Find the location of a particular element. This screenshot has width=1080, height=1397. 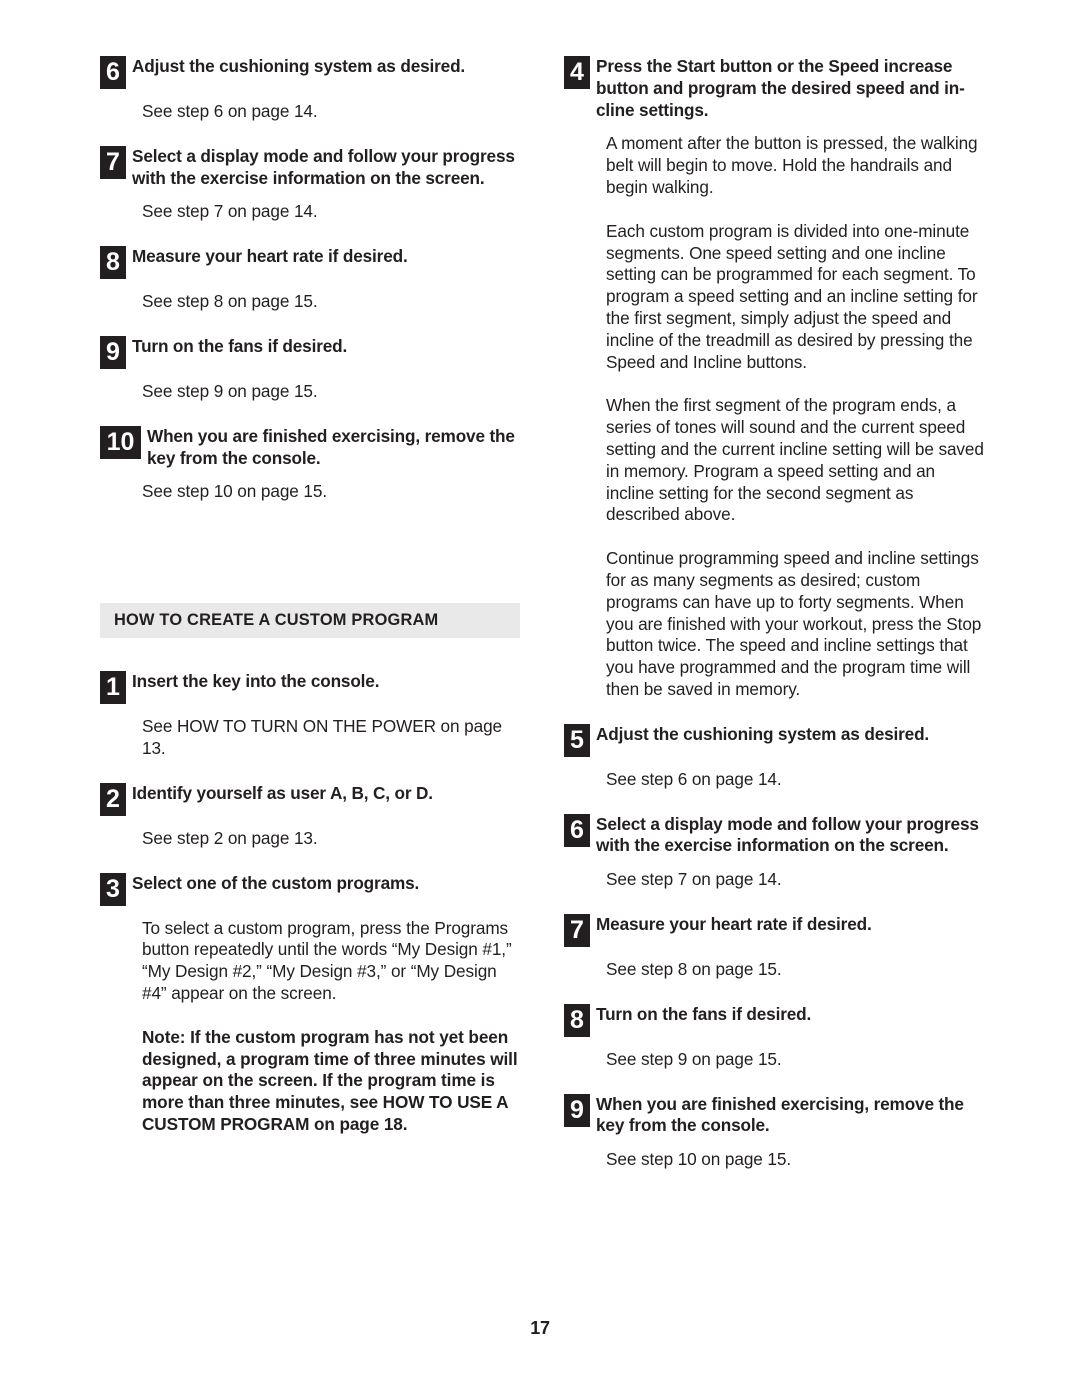

step-item: 1 Insert the key into the console. is located at coordinates (310, 687).